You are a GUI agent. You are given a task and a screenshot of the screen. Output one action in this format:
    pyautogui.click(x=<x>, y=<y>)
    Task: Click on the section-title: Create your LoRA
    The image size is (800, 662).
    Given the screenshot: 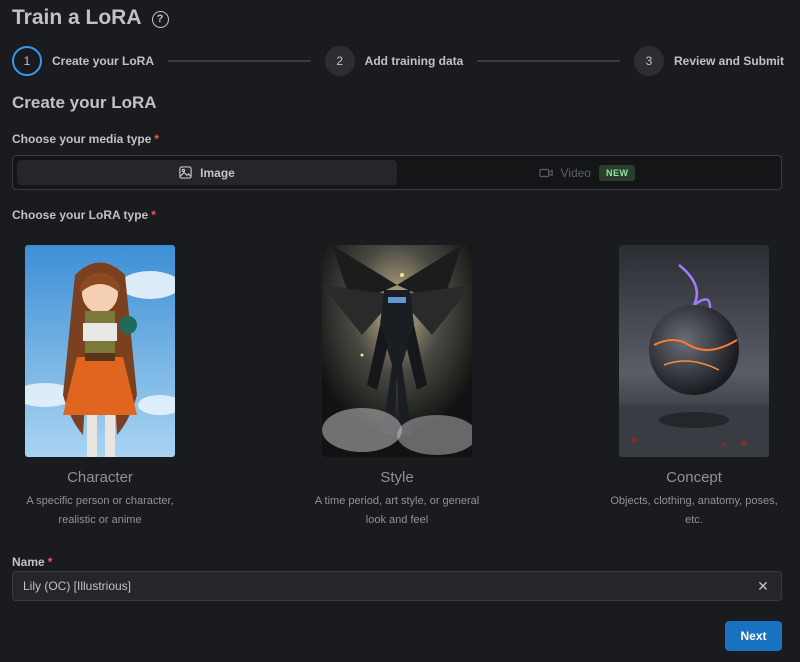 What is the action you would take?
    pyautogui.click(x=84, y=102)
    